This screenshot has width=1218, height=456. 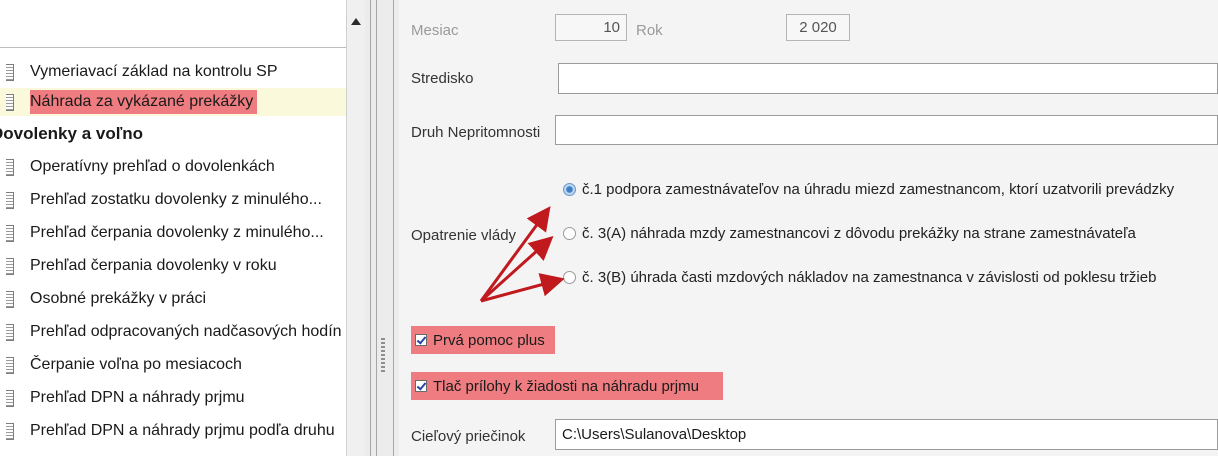 I want to click on rok-label: Rok, so click(x=649, y=30).